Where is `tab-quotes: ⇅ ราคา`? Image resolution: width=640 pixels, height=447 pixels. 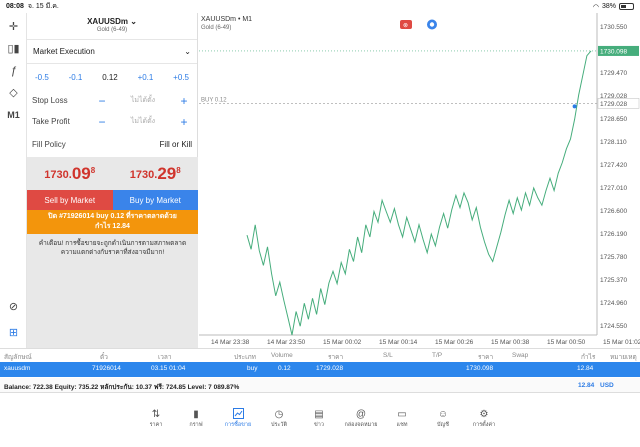 tab-quotes: ⇅ ราคา is located at coordinates (156, 418).